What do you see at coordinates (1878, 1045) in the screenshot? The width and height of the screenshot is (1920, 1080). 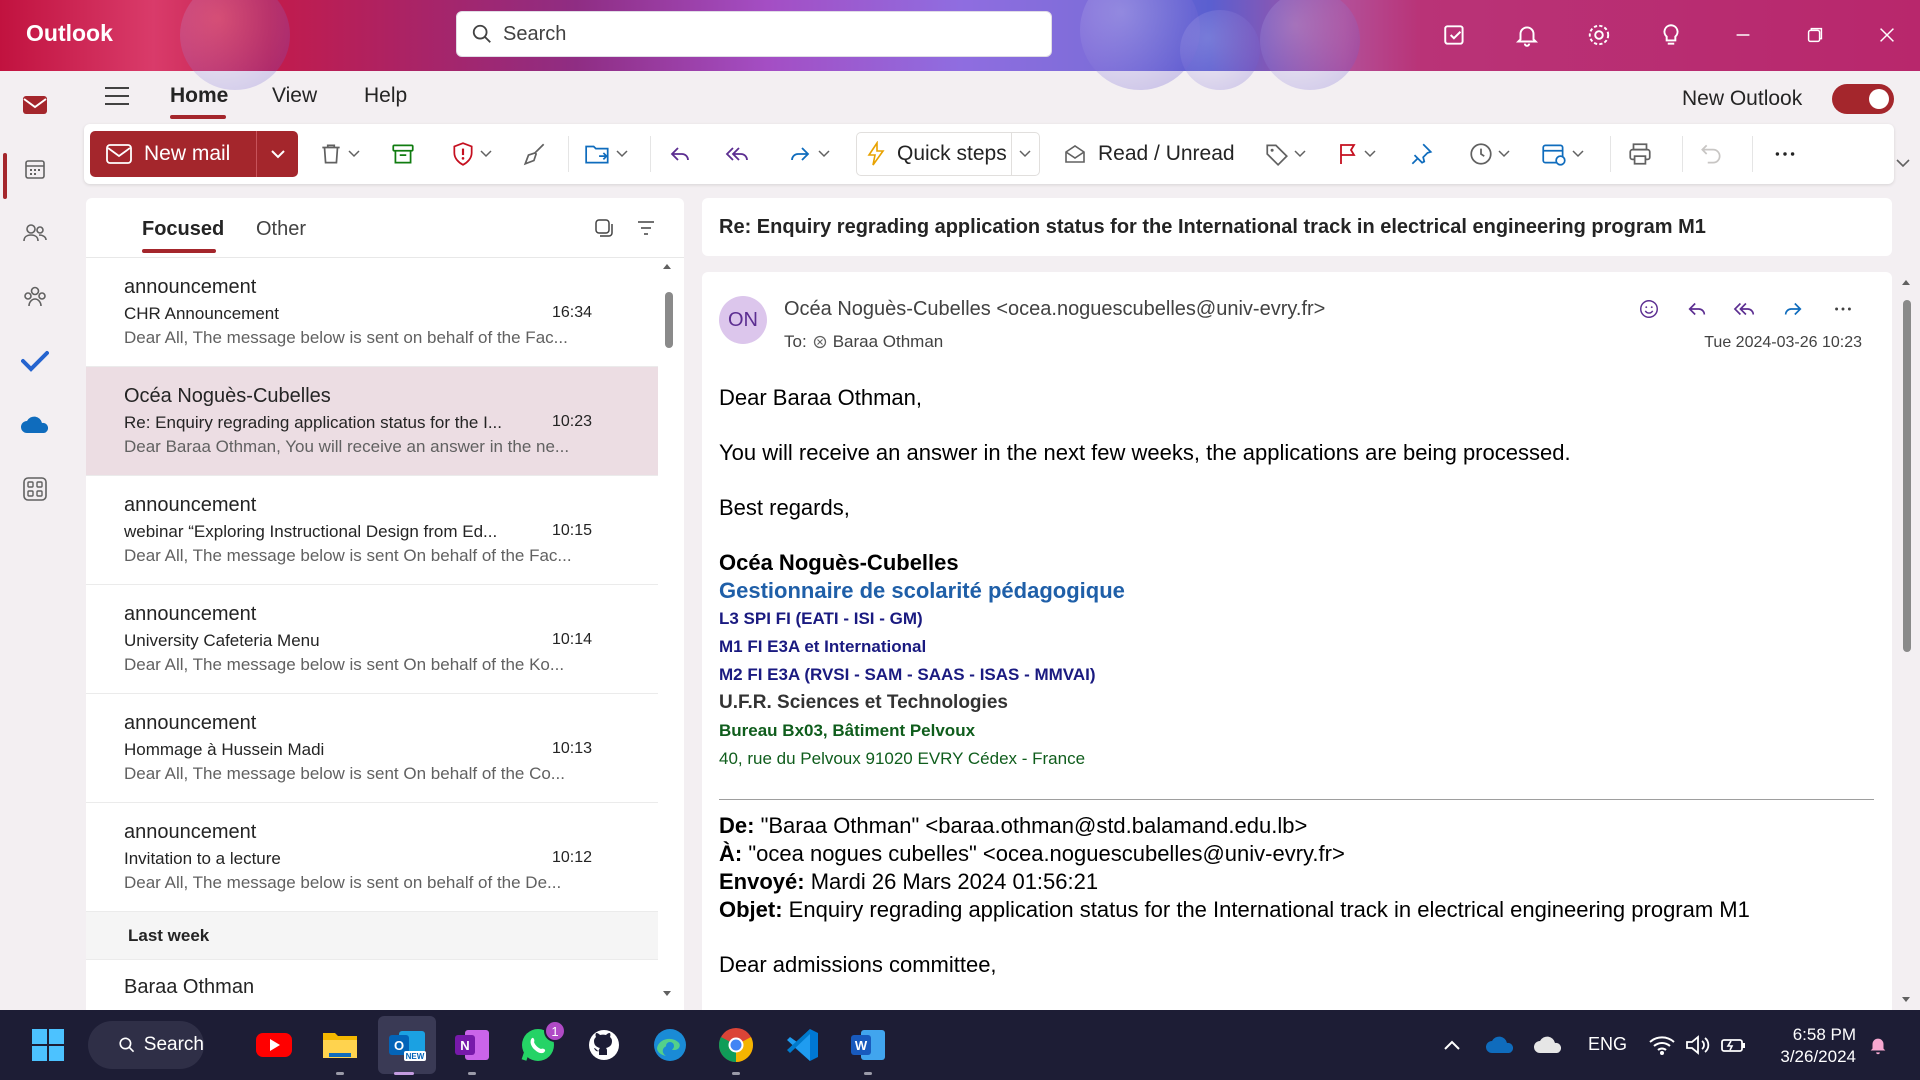 I see `notification-bell-icon` at bounding box center [1878, 1045].